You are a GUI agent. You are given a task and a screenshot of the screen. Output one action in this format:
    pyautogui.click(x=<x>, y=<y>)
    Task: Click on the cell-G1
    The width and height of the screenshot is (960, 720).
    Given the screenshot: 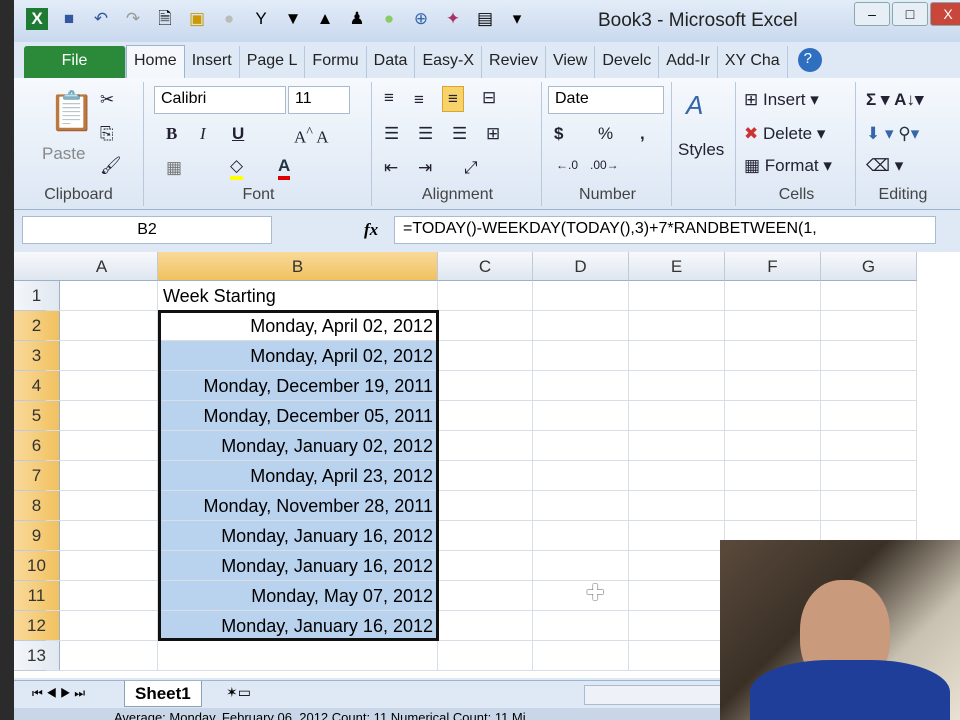 What is the action you would take?
    pyautogui.click(x=869, y=296)
    